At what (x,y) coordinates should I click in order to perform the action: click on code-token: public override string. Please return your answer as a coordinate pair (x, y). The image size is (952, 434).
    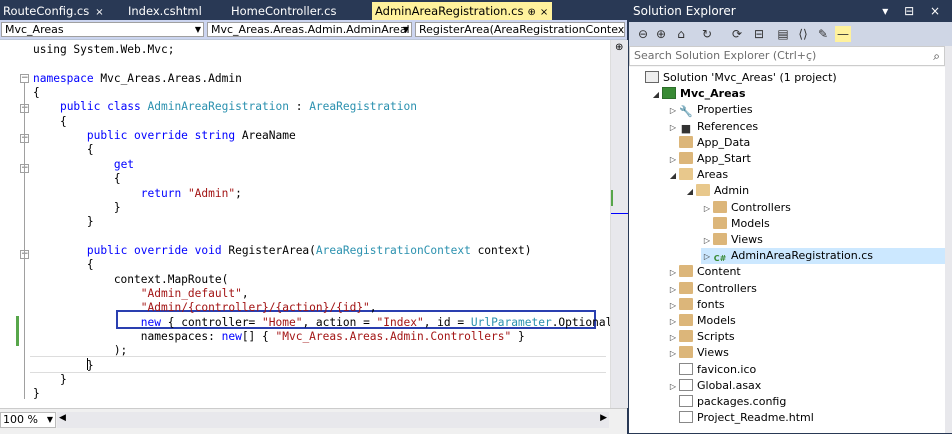
    Looking at the image, I should click on (164, 136).